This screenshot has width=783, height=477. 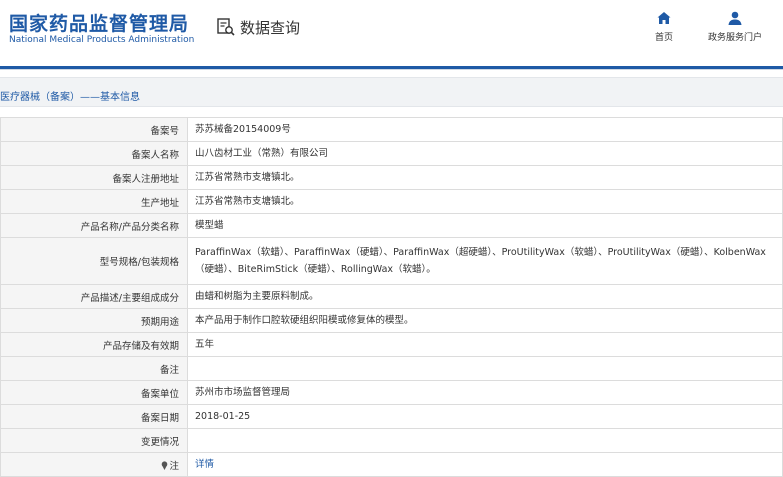 What do you see at coordinates (94, 225) in the screenshot?
I see `field-label: 产品名称/产品分类名称` at bounding box center [94, 225].